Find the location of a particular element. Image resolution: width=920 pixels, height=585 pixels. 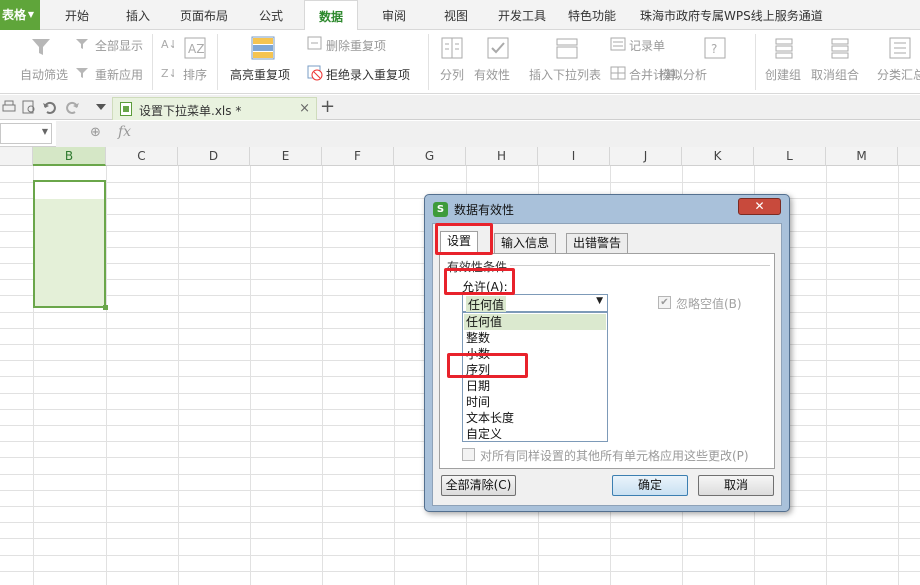

option-decimal: 小数 is located at coordinates (478, 354).